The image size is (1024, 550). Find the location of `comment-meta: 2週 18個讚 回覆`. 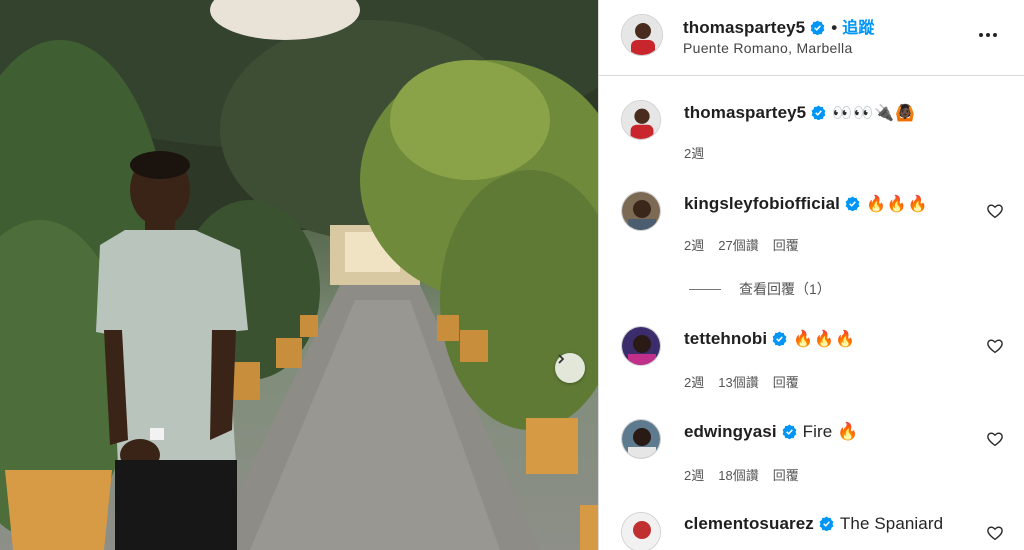

comment-meta: 2週 18個讚 回覆 is located at coordinates (741, 474).